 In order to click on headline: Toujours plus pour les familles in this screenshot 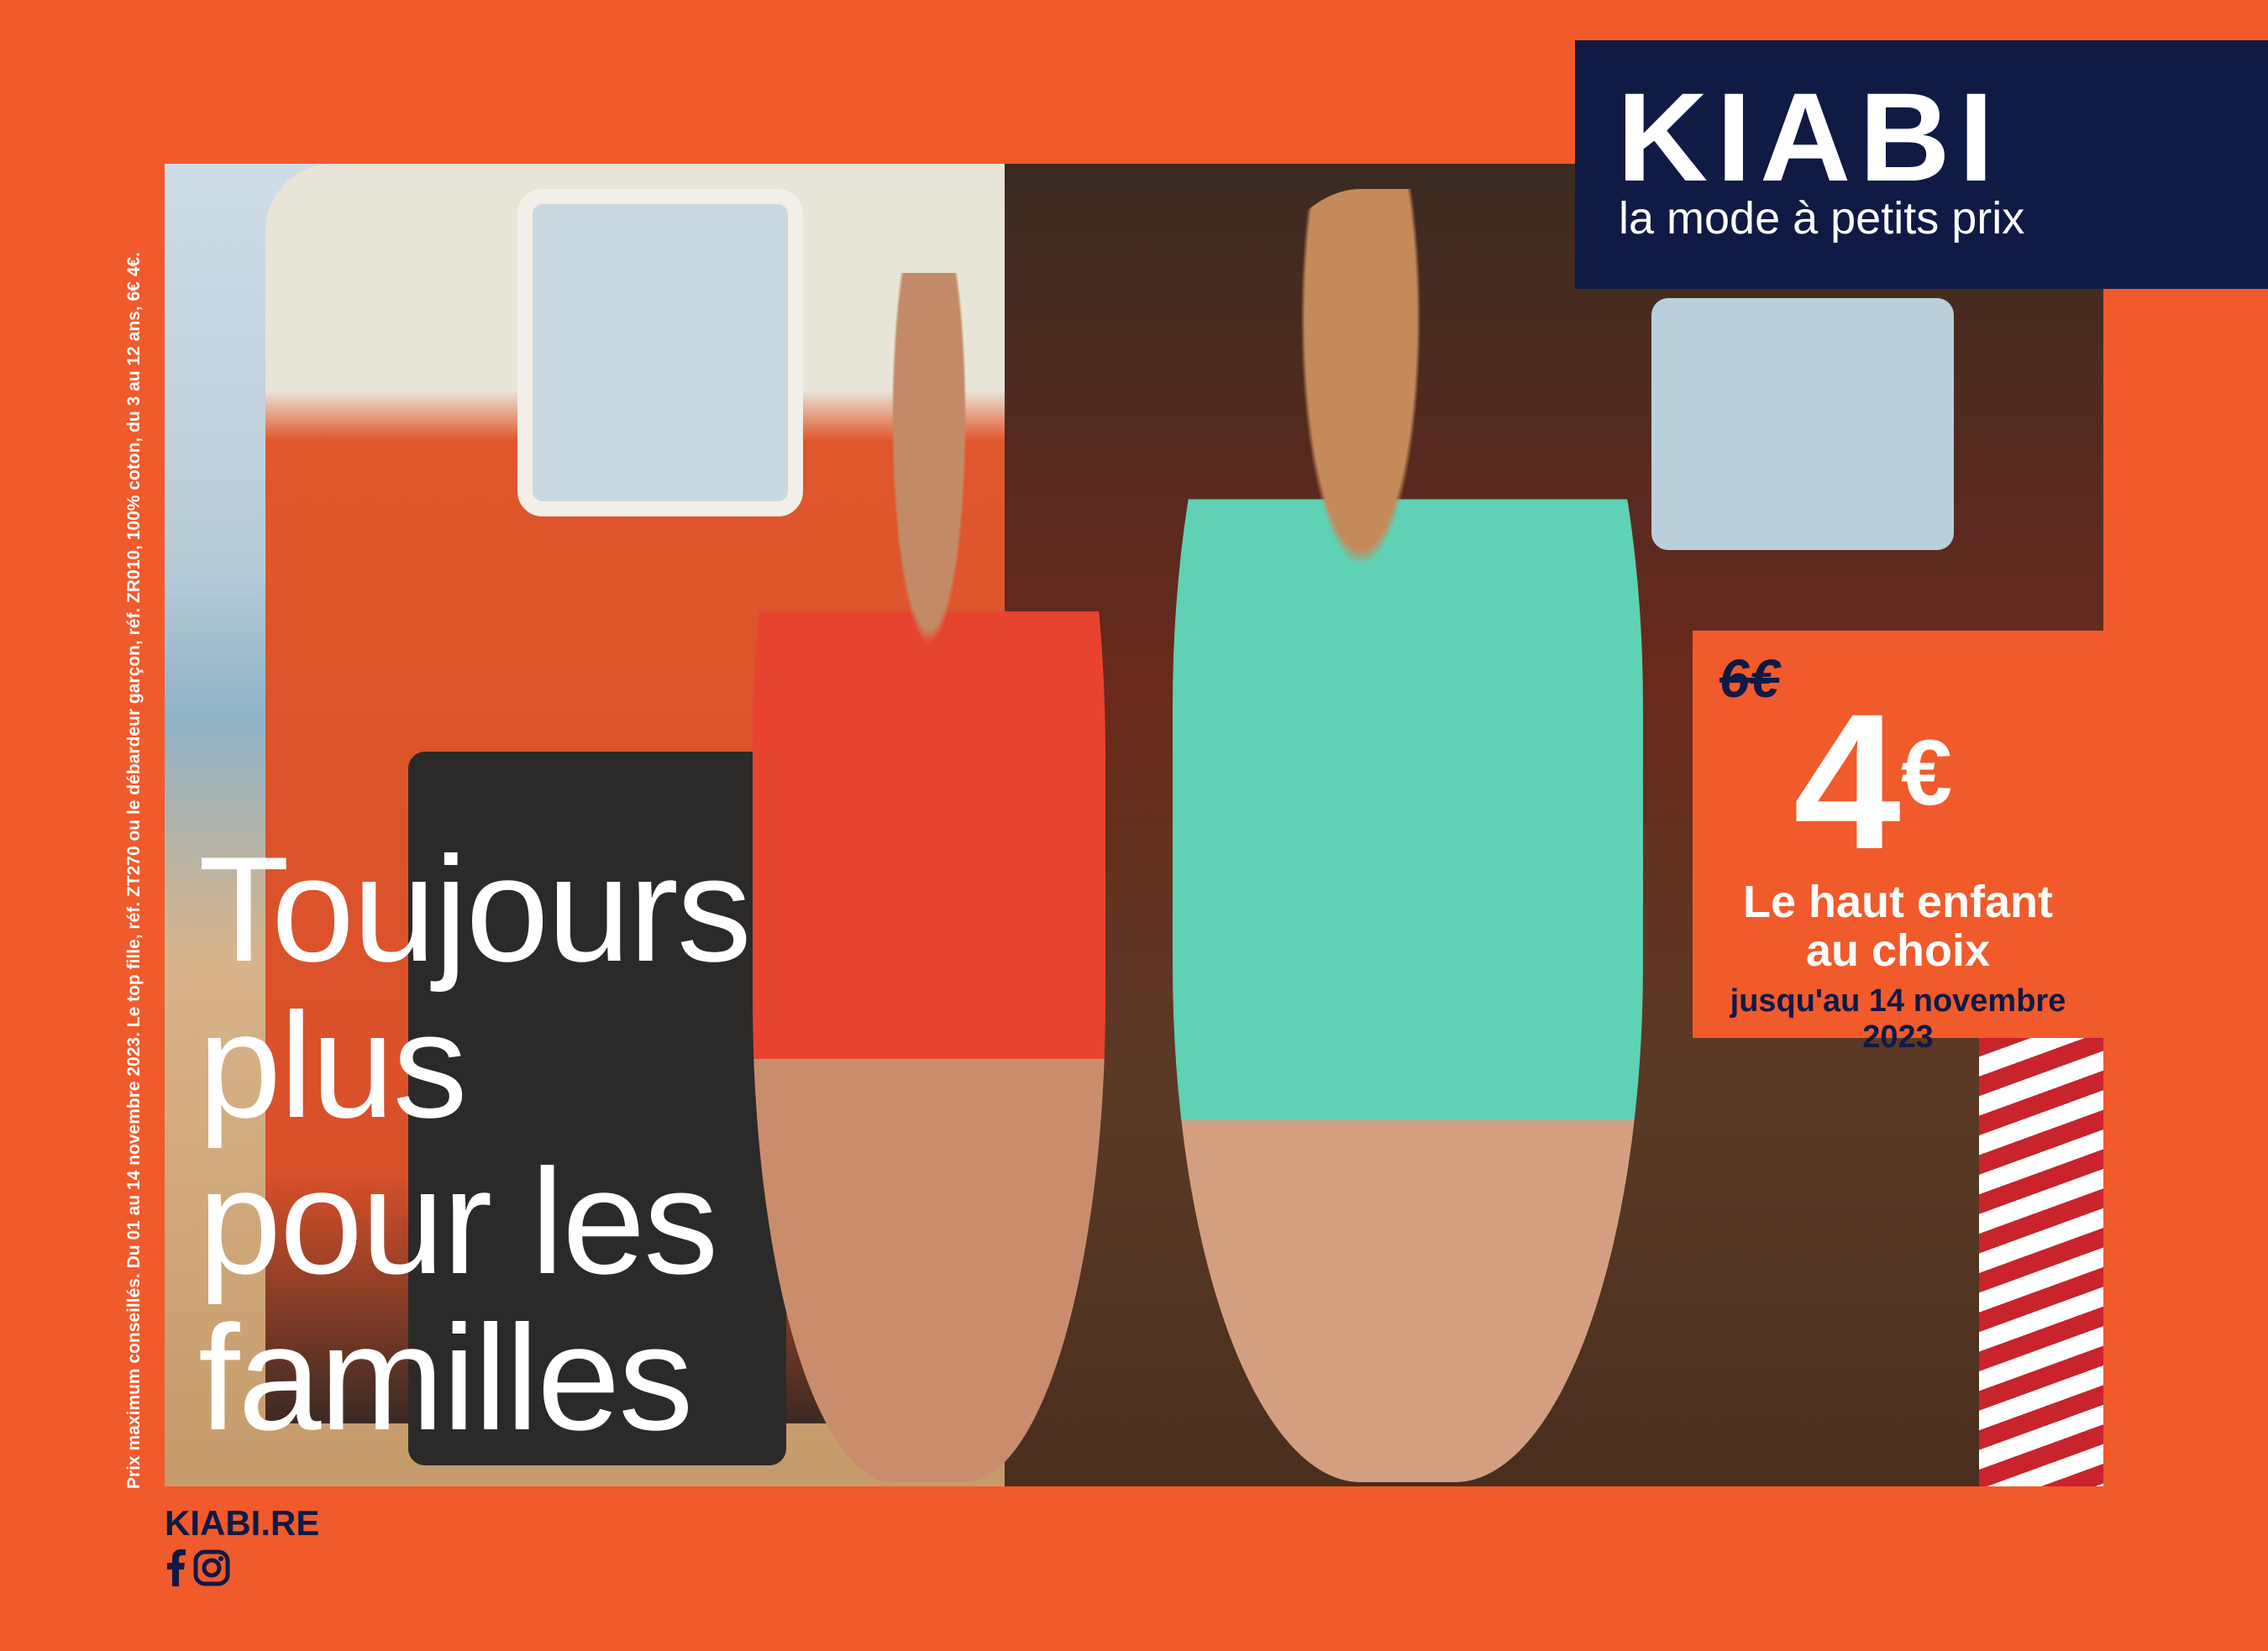, I will do `click(475, 1143)`.